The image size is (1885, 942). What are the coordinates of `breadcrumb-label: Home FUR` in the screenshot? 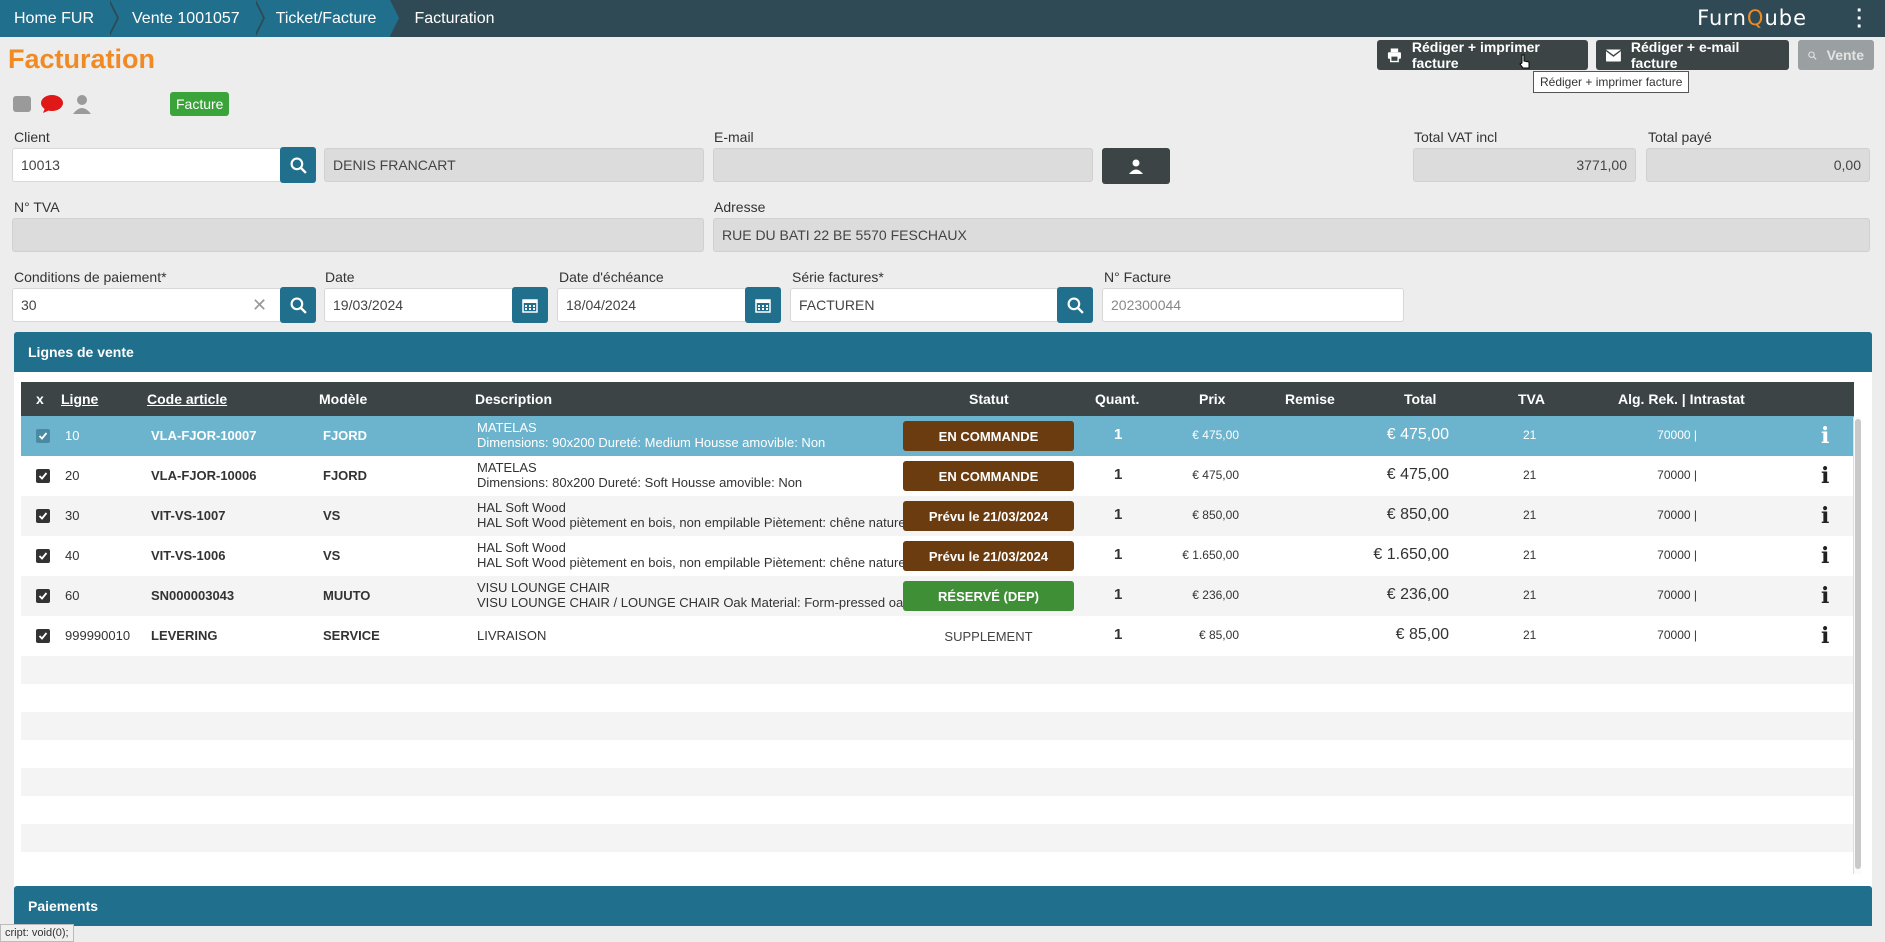 It's located at (54, 18).